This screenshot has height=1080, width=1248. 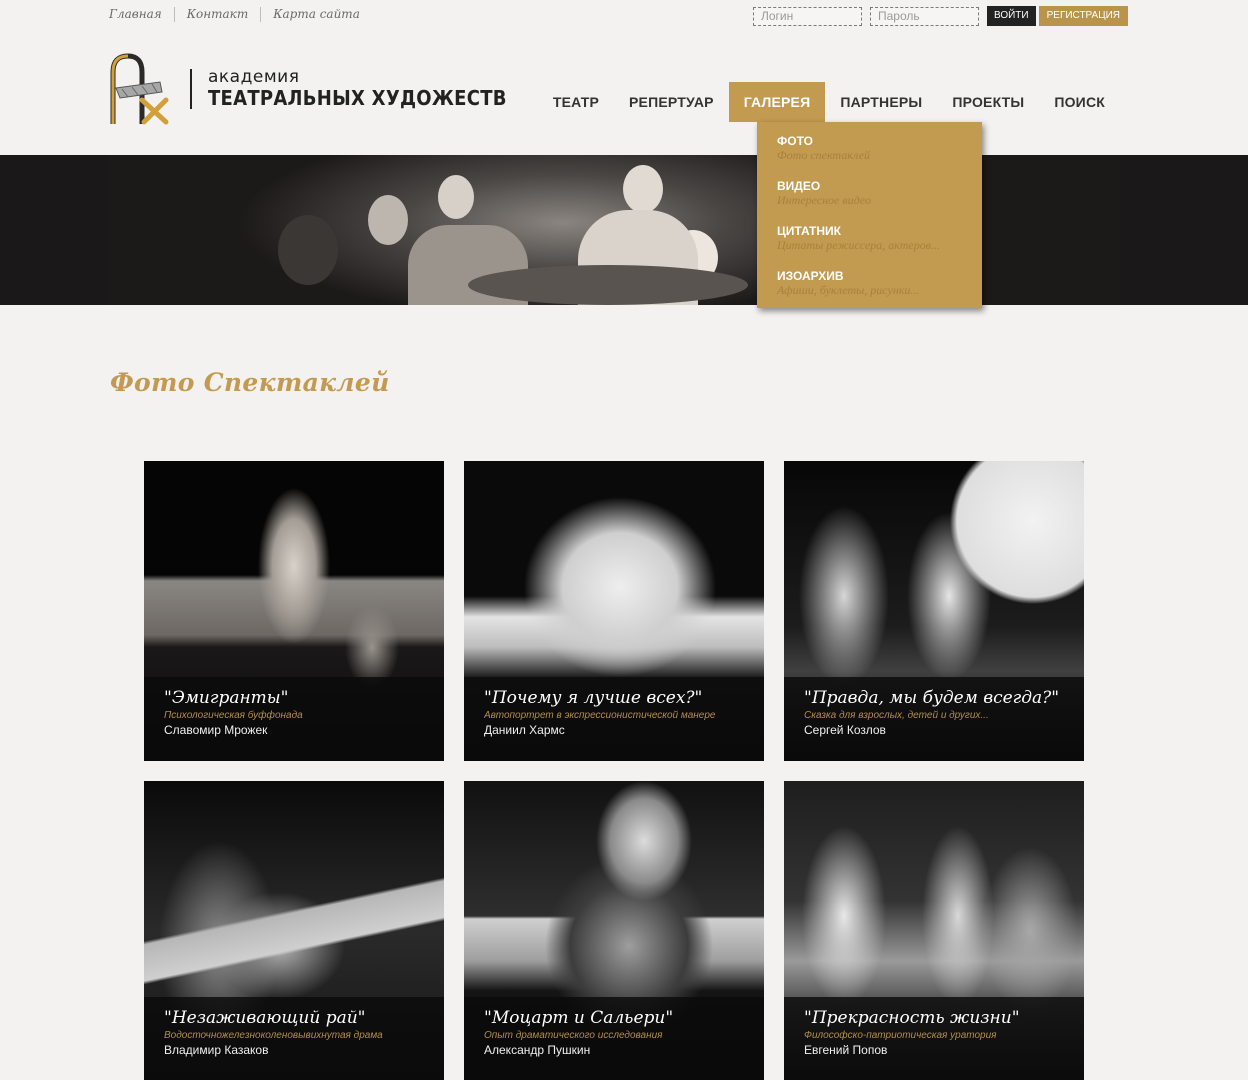 What do you see at coordinates (924, 16) in the screenshot?
I see `password-input` at bounding box center [924, 16].